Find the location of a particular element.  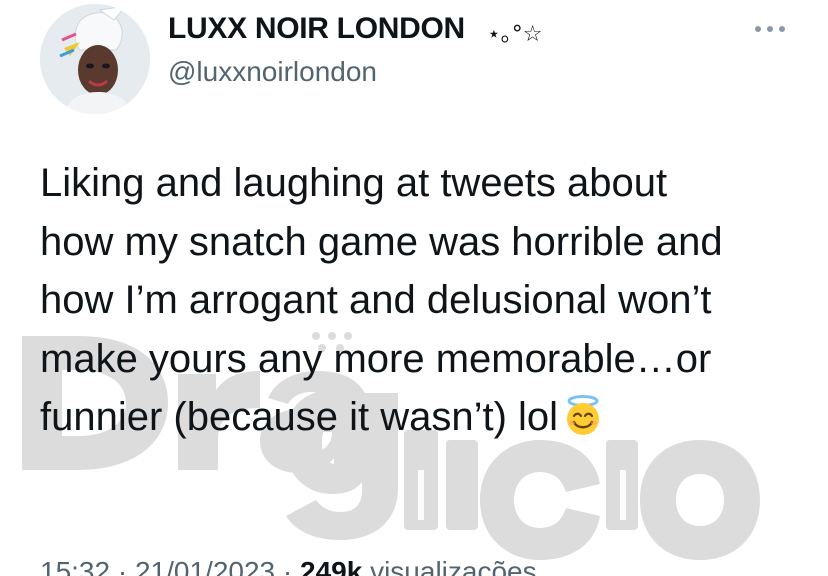

more-options-button is located at coordinates (770, 29).